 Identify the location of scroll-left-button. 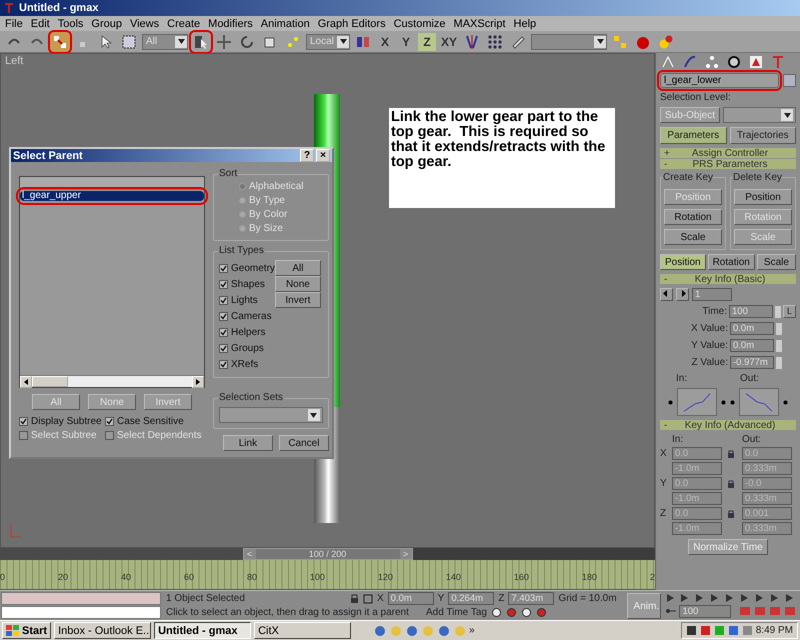
(26, 382).